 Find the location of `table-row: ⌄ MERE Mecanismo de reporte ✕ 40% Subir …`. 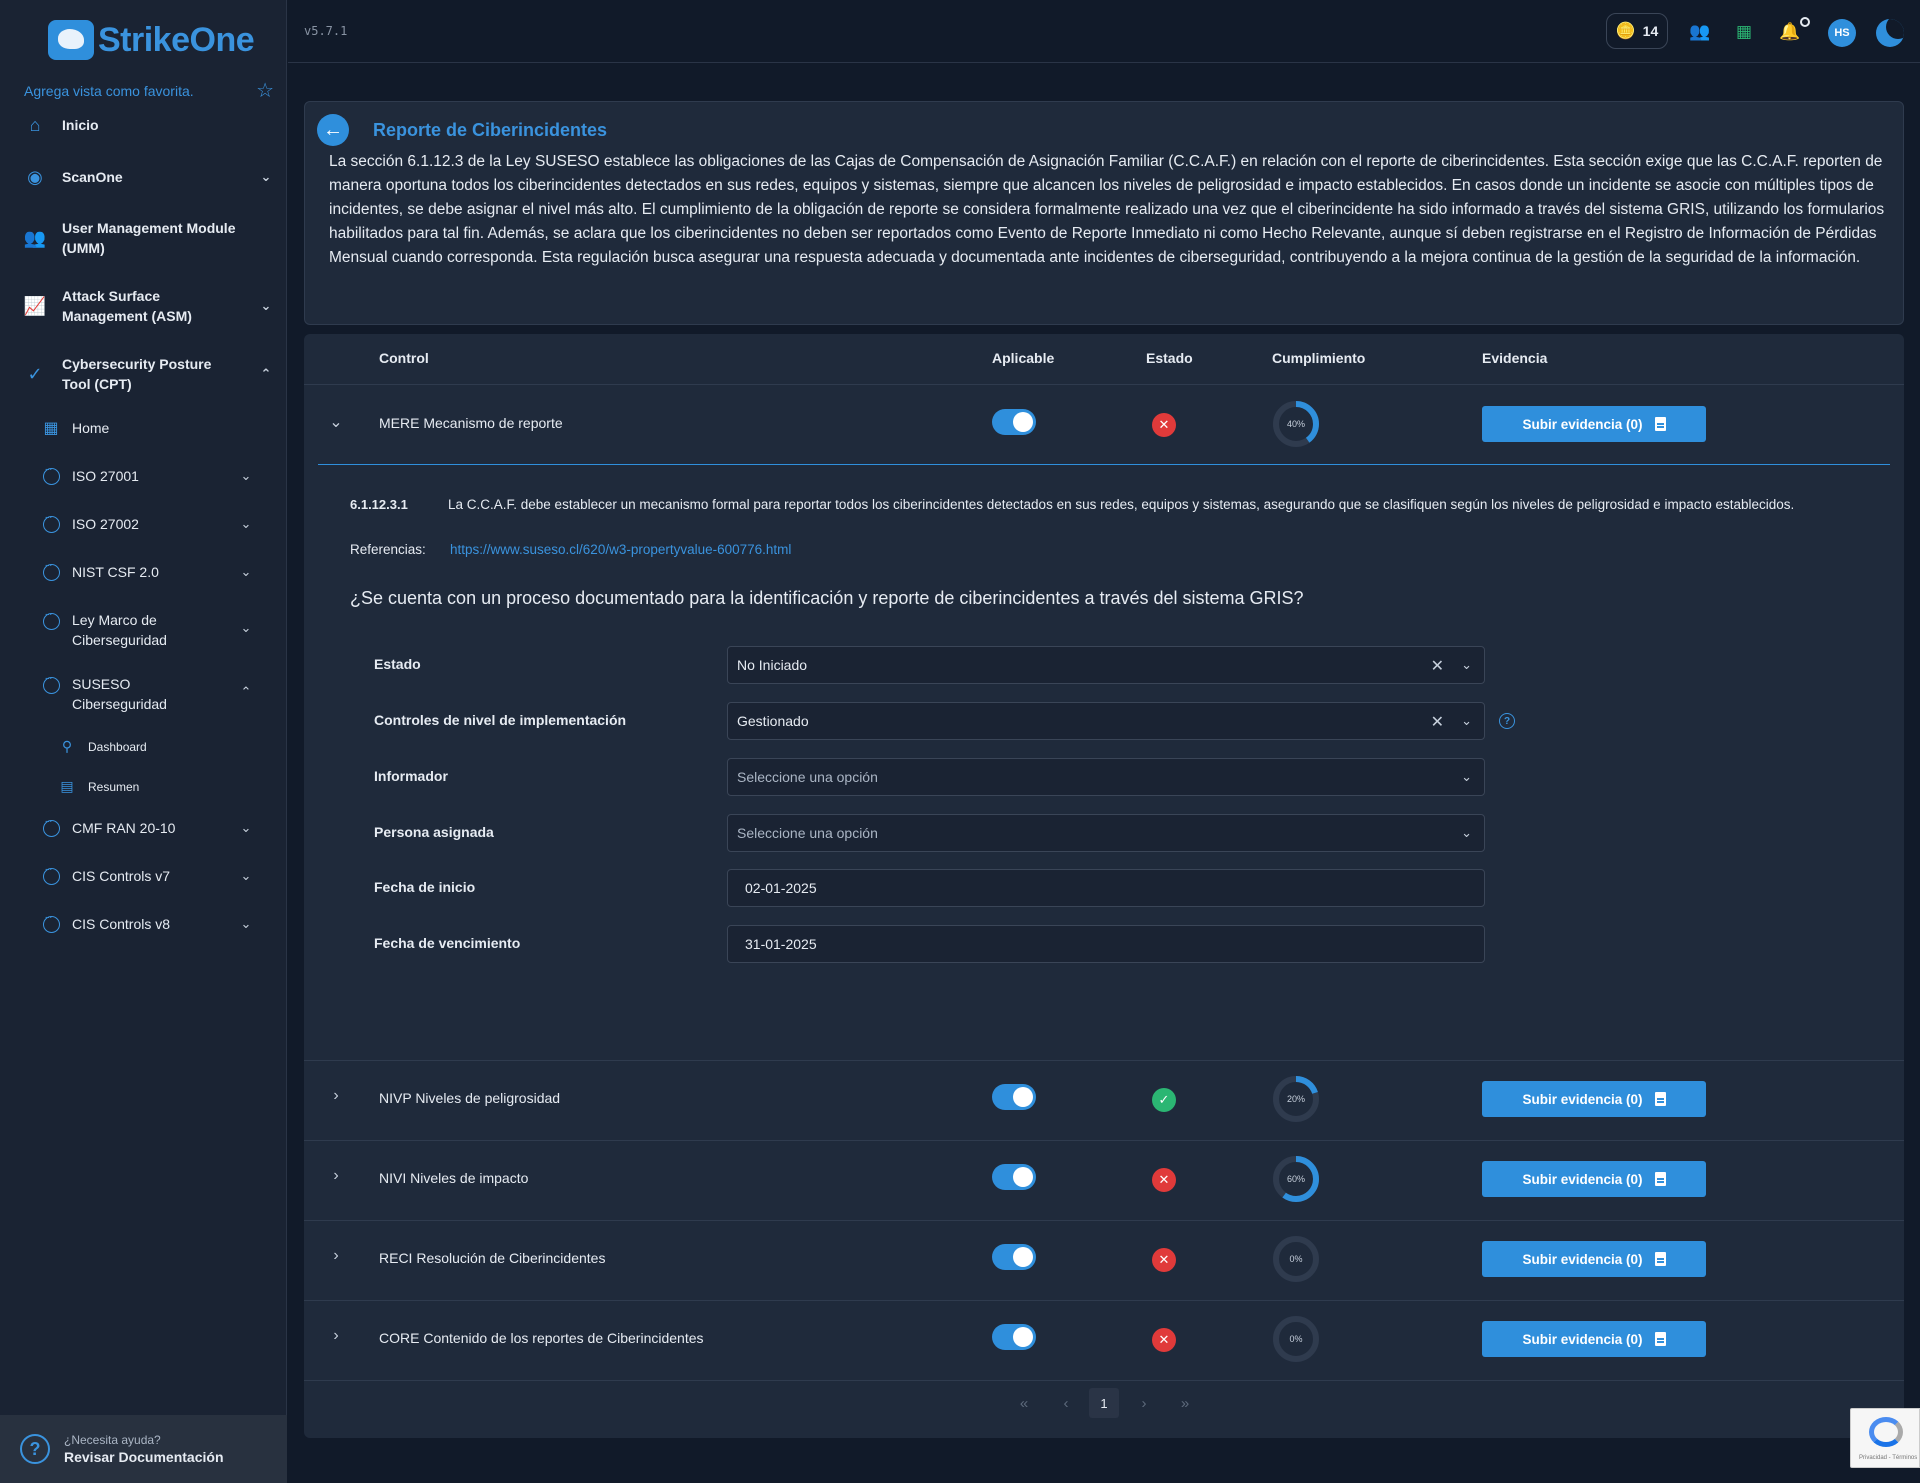

table-row: ⌄ MERE Mecanismo de reporte ✕ 40% Subir … is located at coordinates (1104, 424).